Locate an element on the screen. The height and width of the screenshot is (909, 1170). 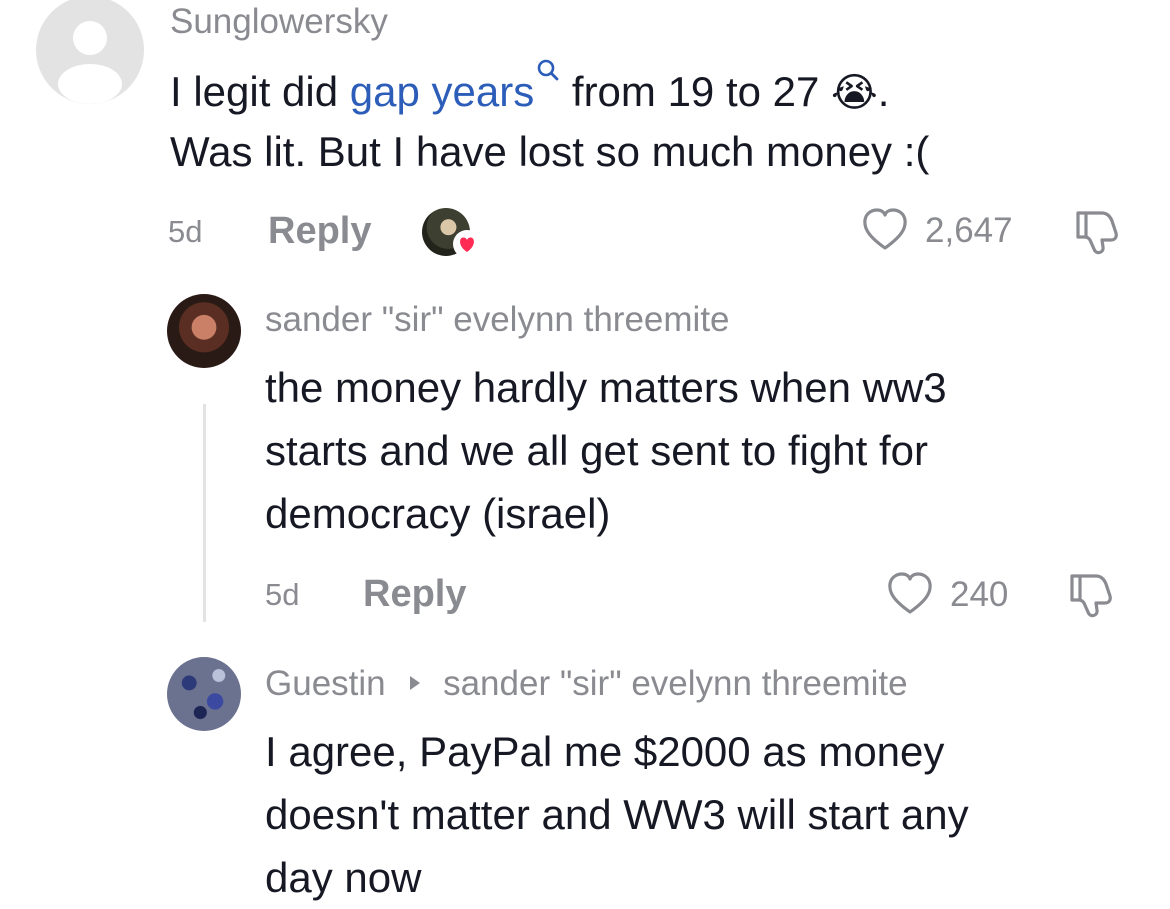
search-icon is located at coordinates (548, 71).